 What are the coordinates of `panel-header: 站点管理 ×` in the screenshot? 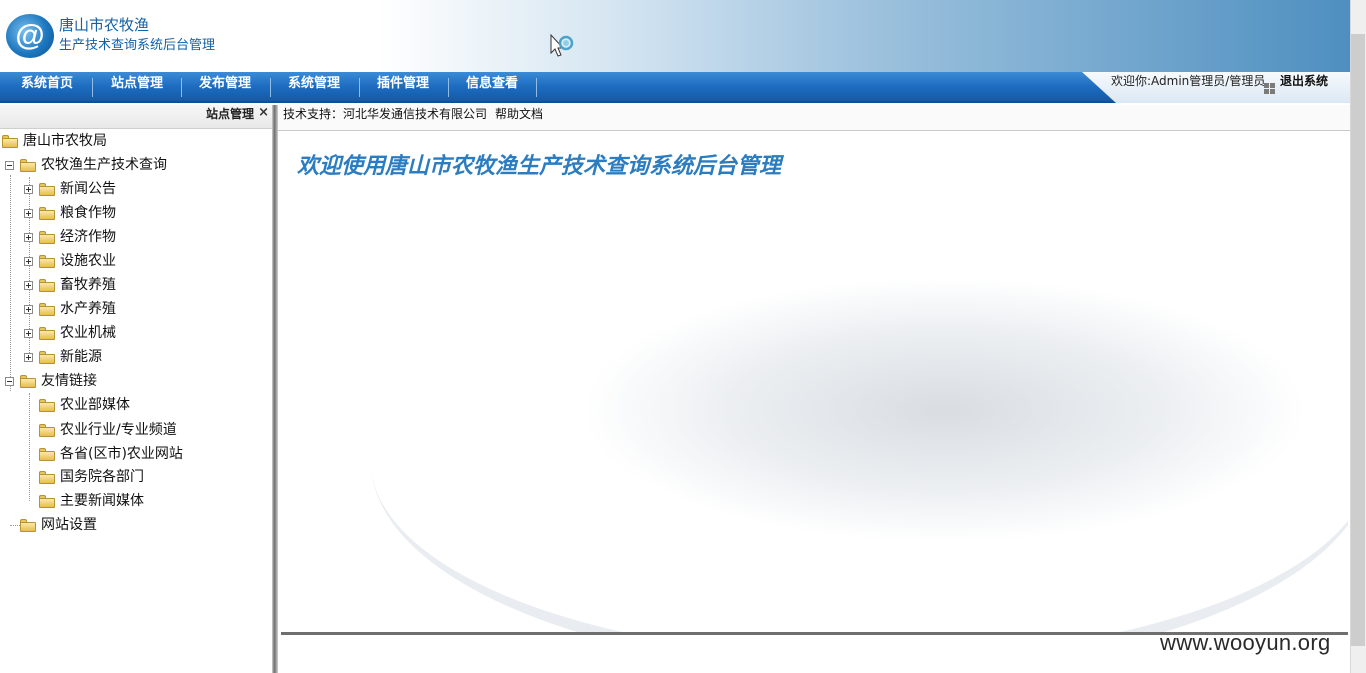 It's located at (136, 117).